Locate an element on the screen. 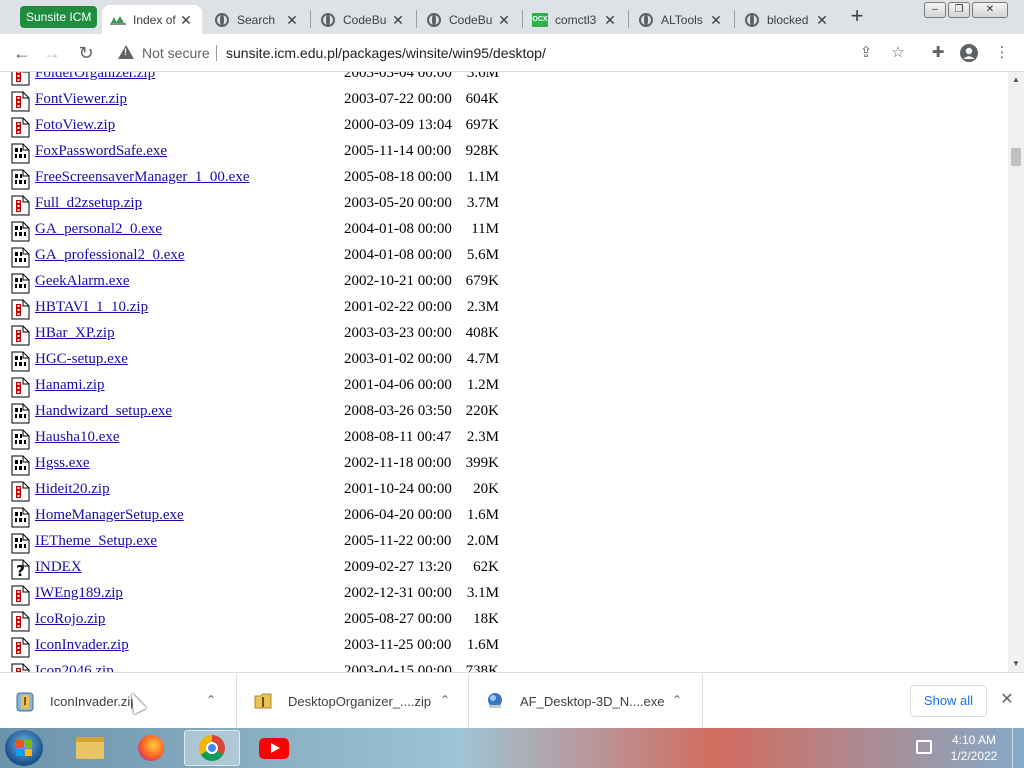 The width and height of the screenshot is (1024, 768). file-link: IETheme_Setup.exe is located at coordinates (96, 541).